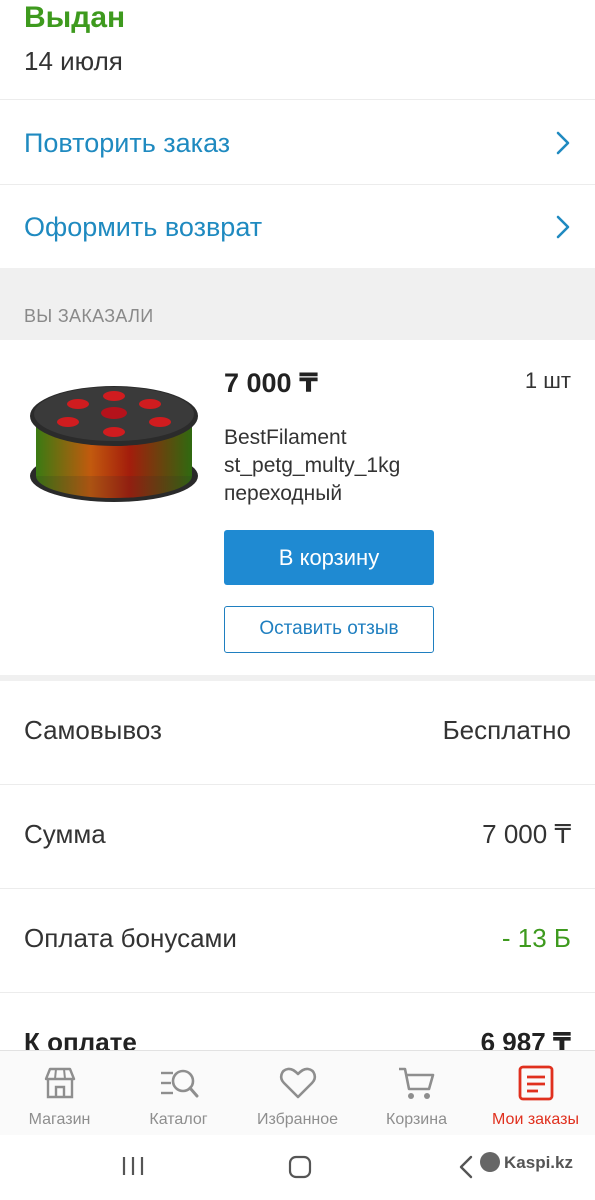  I want to click on shop-icon, so click(60, 1083).